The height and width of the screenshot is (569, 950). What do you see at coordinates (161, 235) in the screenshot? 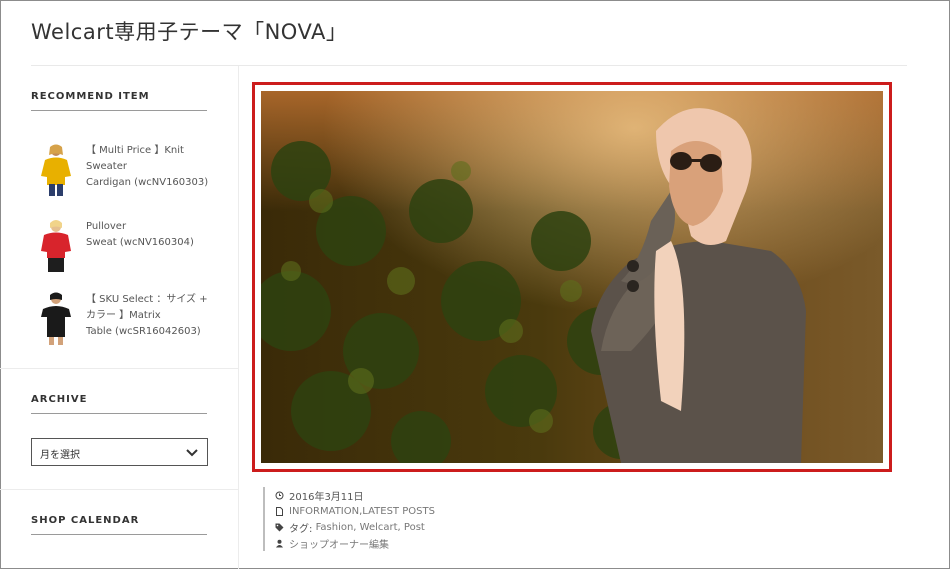
I see `recommend-item-text: Pullover Sweat (wcNV160304)` at bounding box center [161, 235].